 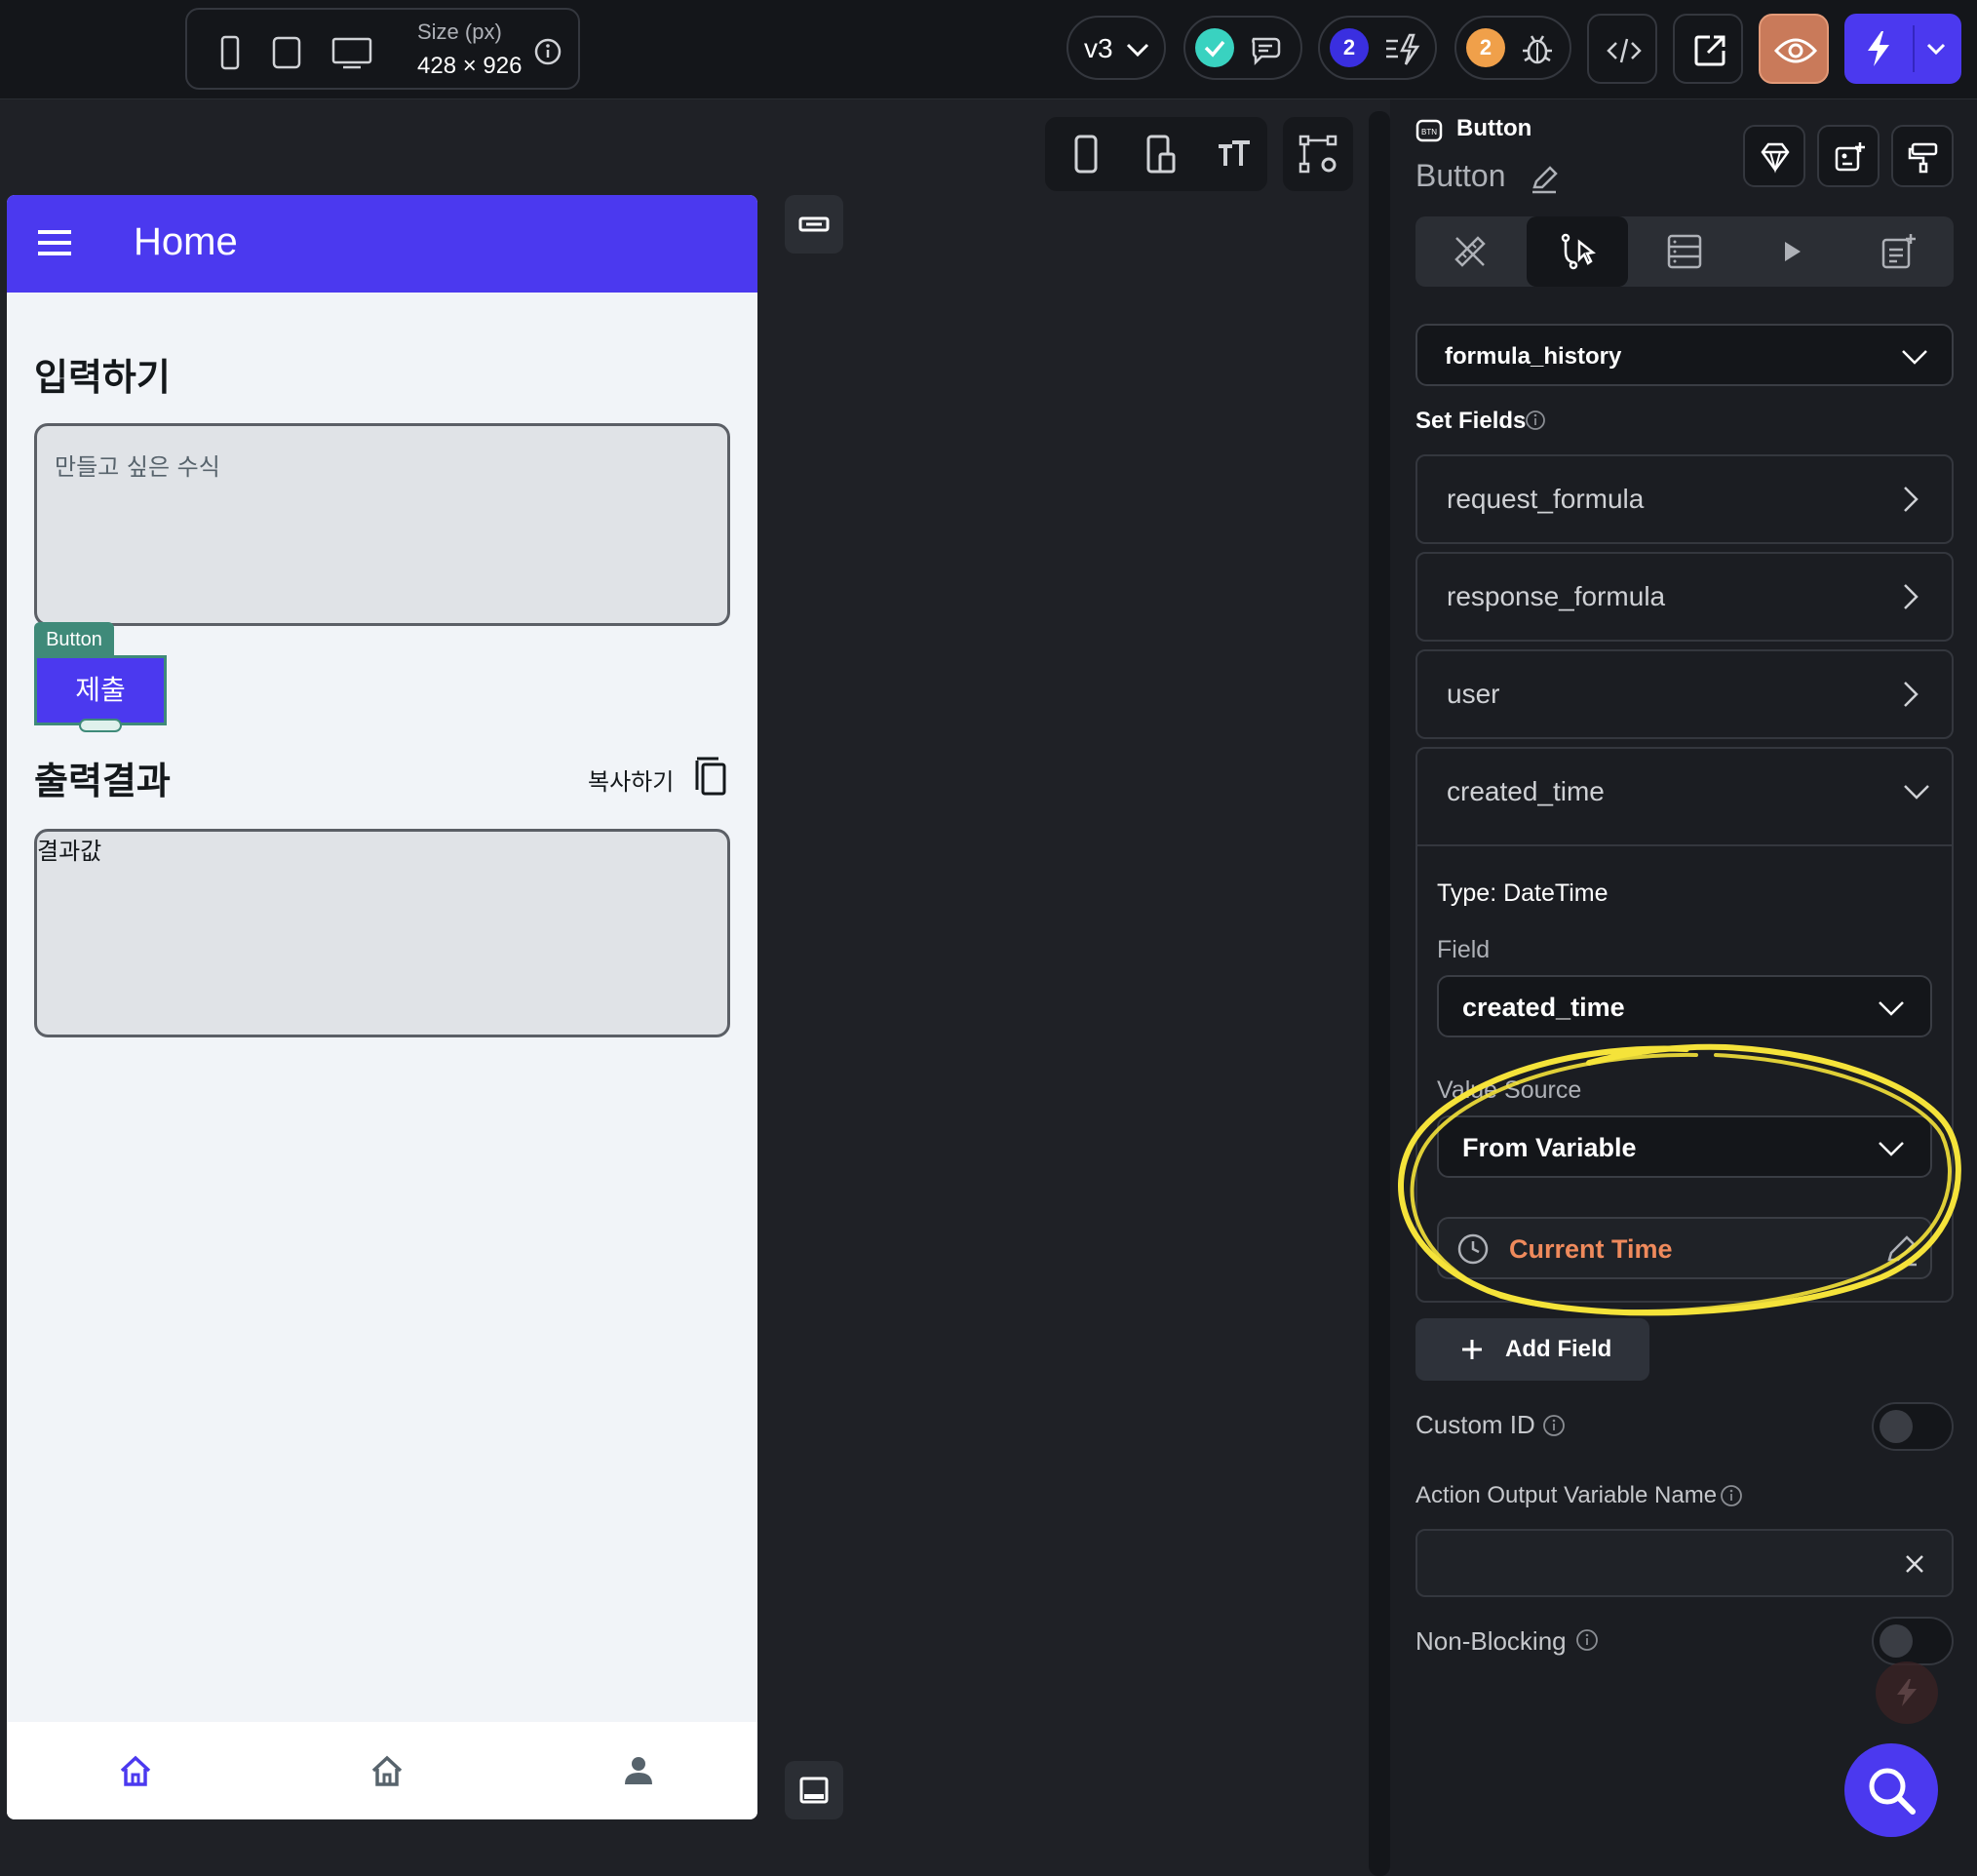 What do you see at coordinates (1902, 49) in the screenshot?
I see `run-button` at bounding box center [1902, 49].